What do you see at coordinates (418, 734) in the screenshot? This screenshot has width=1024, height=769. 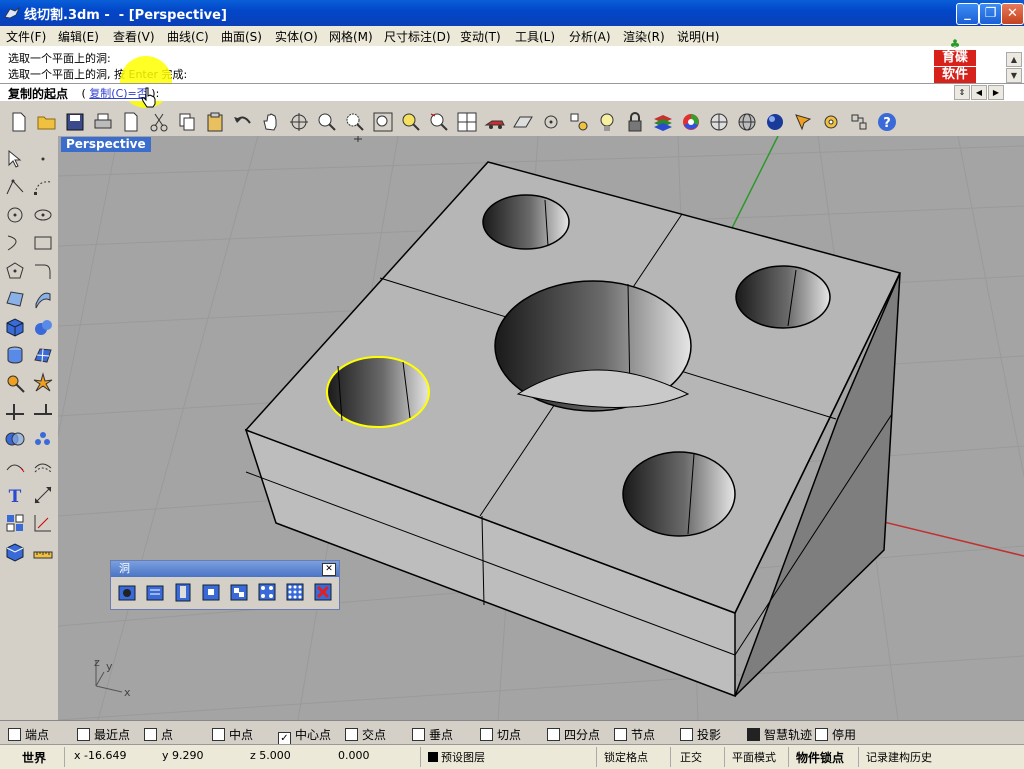 I see `osnap-perp-checkbox` at bounding box center [418, 734].